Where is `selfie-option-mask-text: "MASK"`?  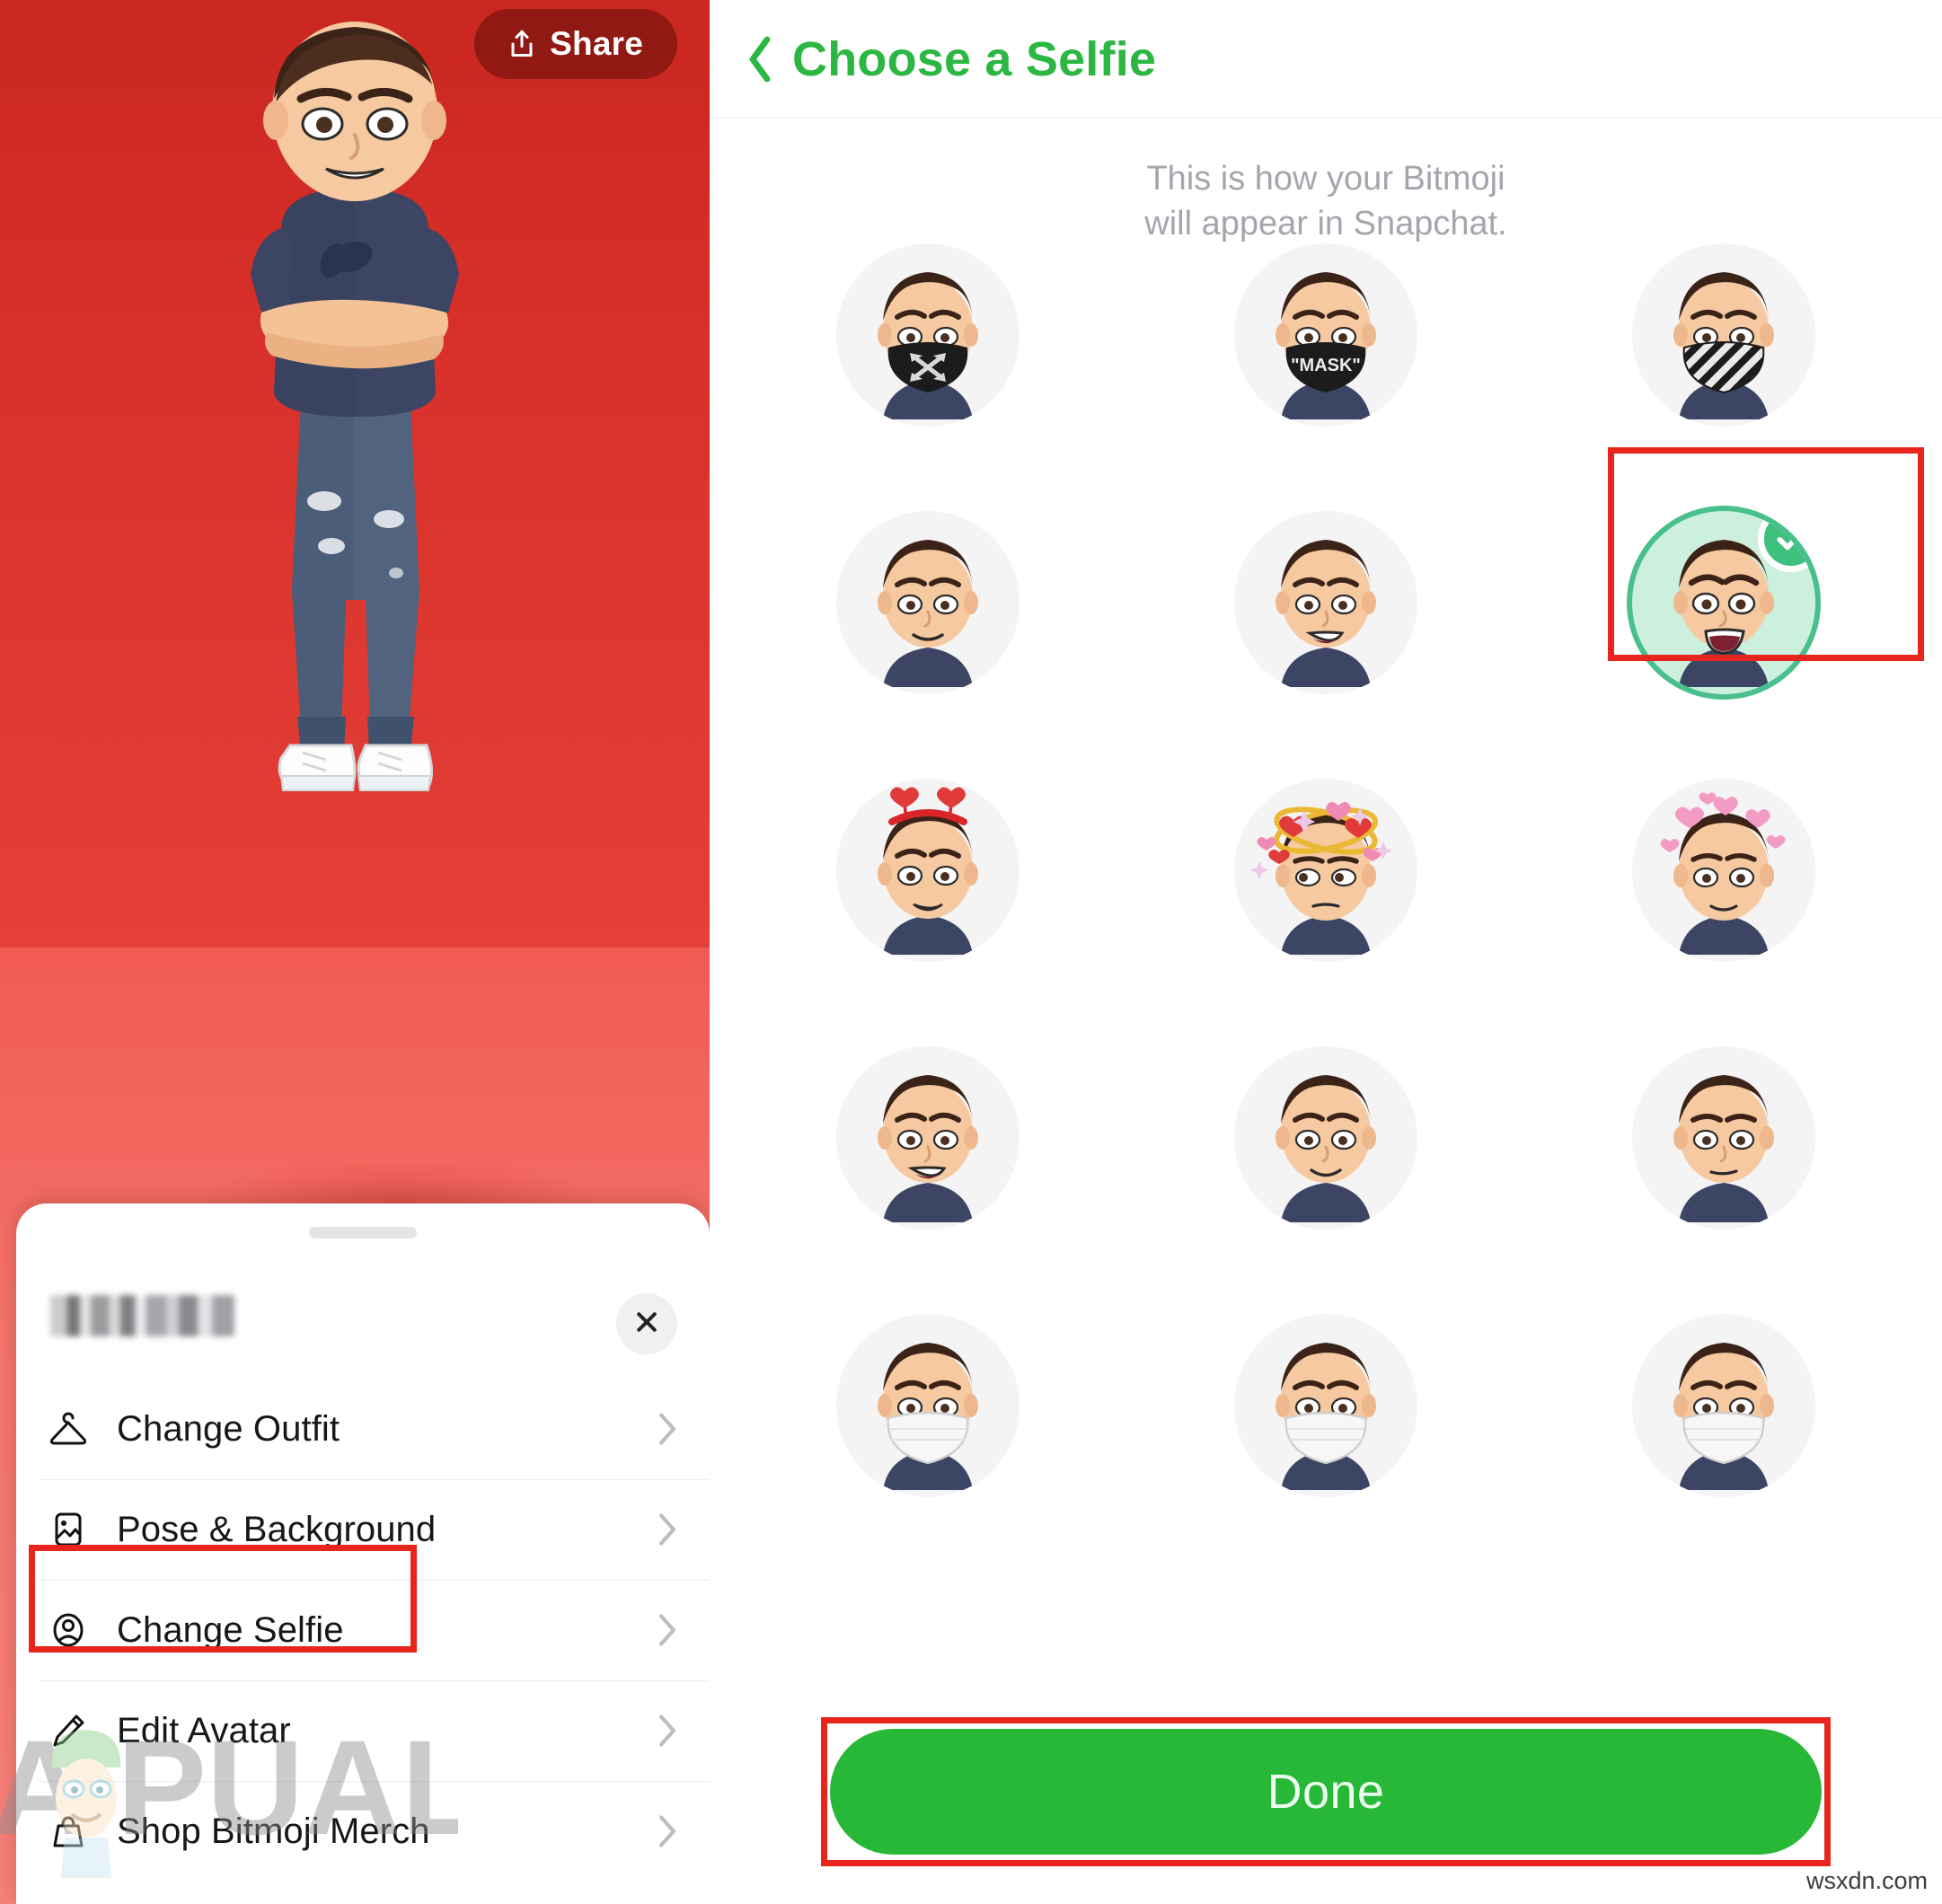
selfie-option-mask-text: "MASK" is located at coordinates (1325, 335).